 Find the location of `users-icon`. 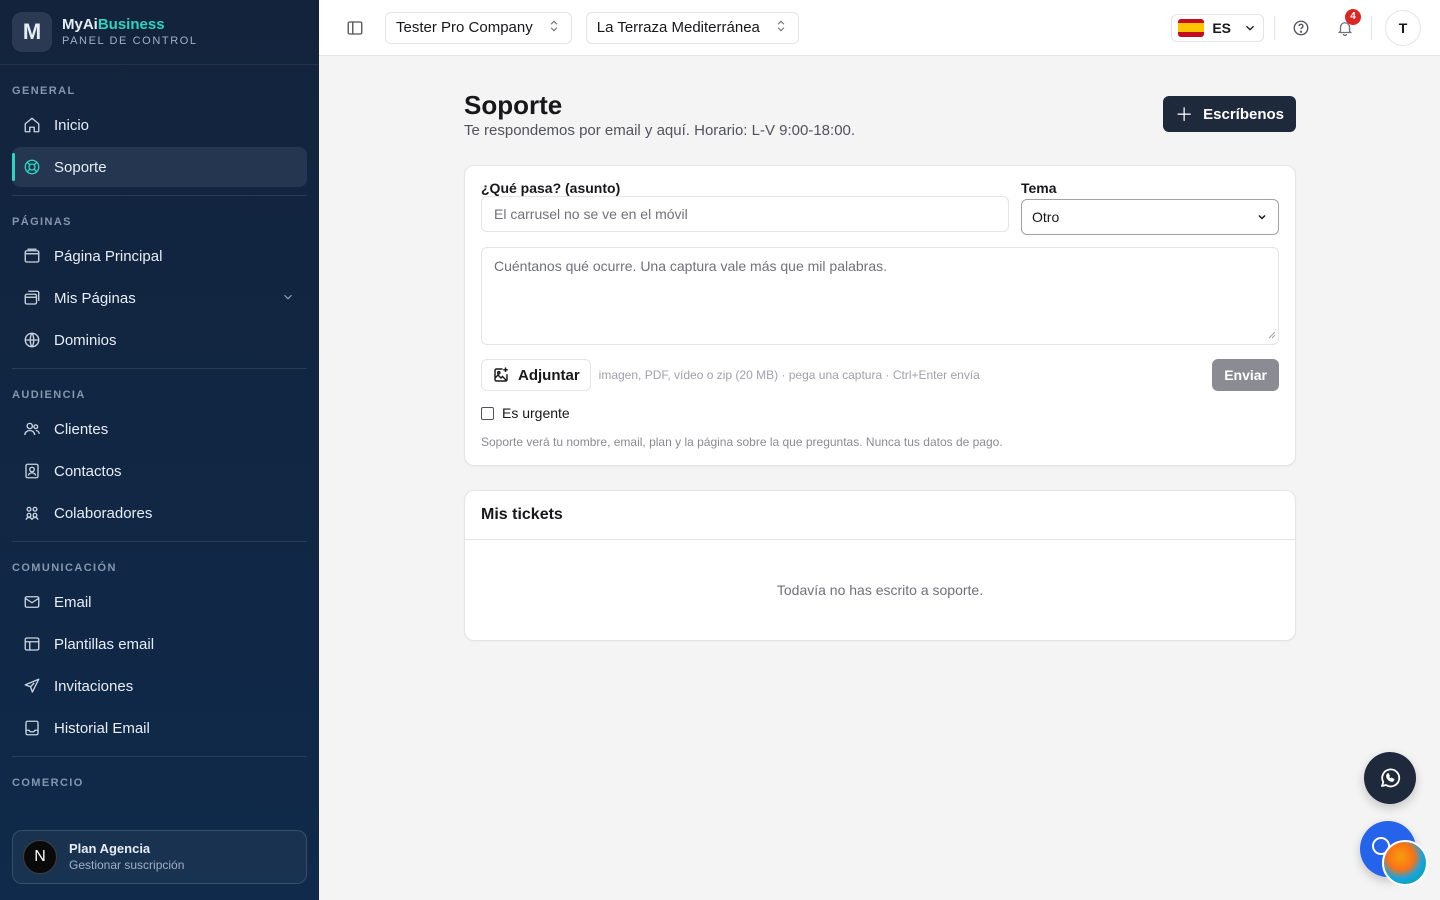

users-icon is located at coordinates (32, 429).